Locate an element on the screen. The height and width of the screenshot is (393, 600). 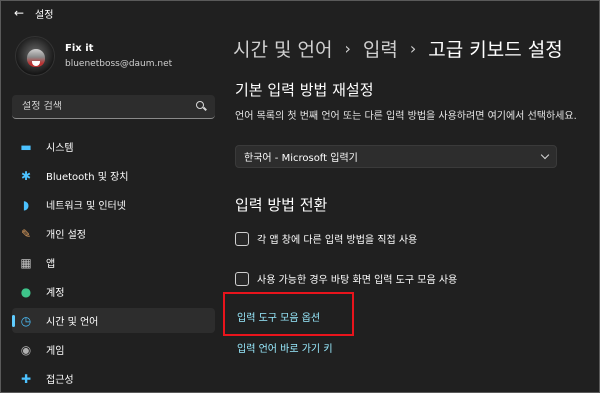
back-arrow-icon: ← is located at coordinates (19, 13).